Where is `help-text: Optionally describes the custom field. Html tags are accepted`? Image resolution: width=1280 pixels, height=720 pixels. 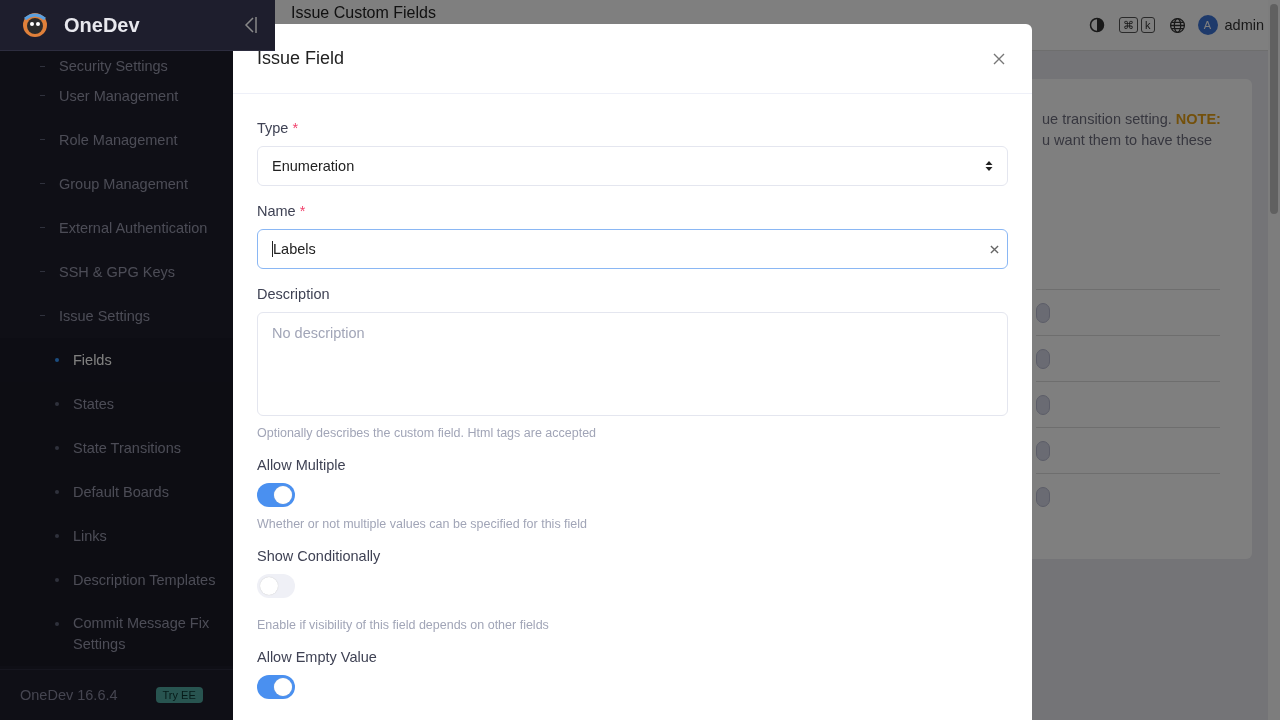
help-text: Optionally describes the custom field. Html tags are accepted is located at coordinates (427, 433).